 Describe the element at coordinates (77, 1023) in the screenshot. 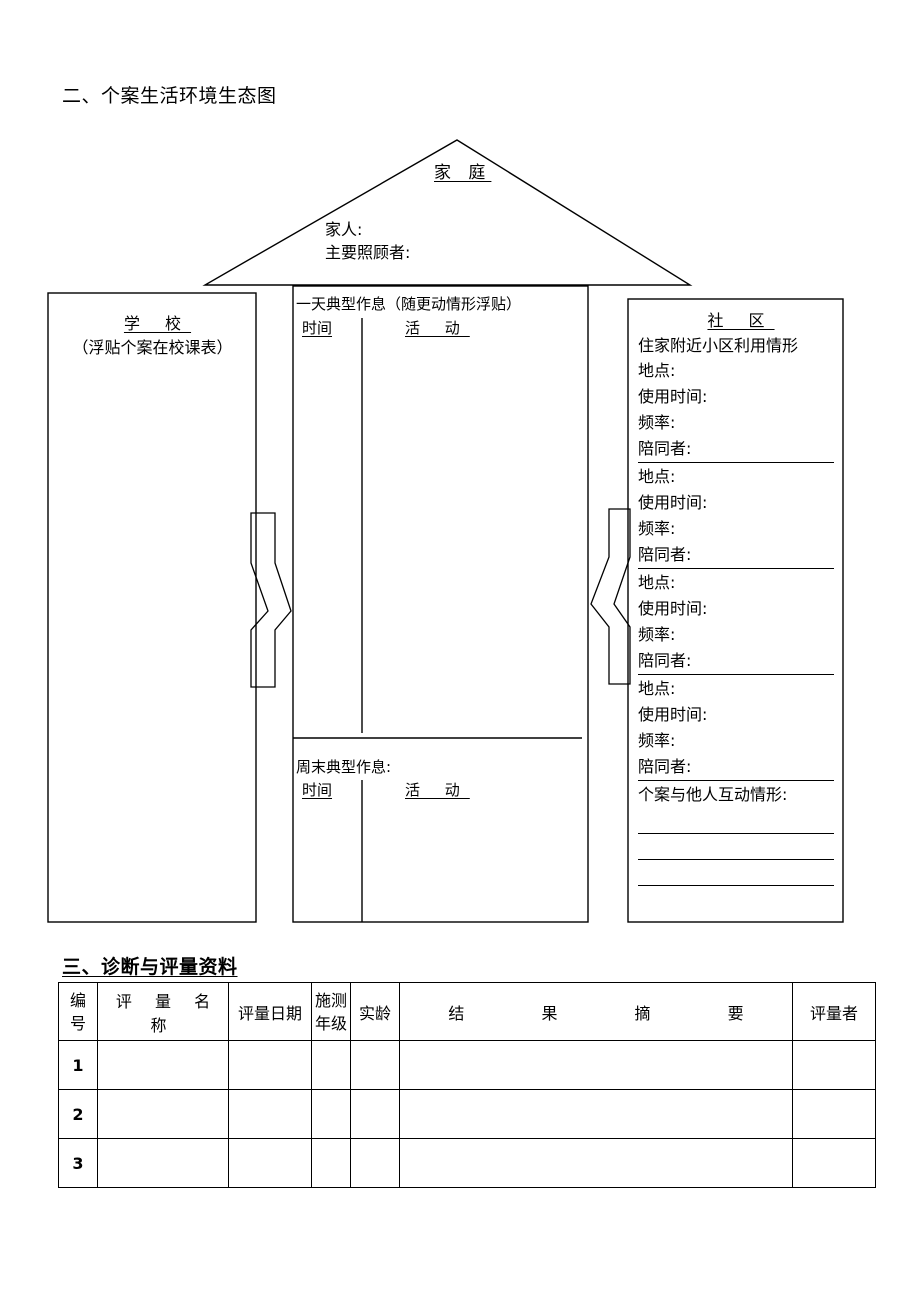

I see `header-no-line2: 号` at that location.